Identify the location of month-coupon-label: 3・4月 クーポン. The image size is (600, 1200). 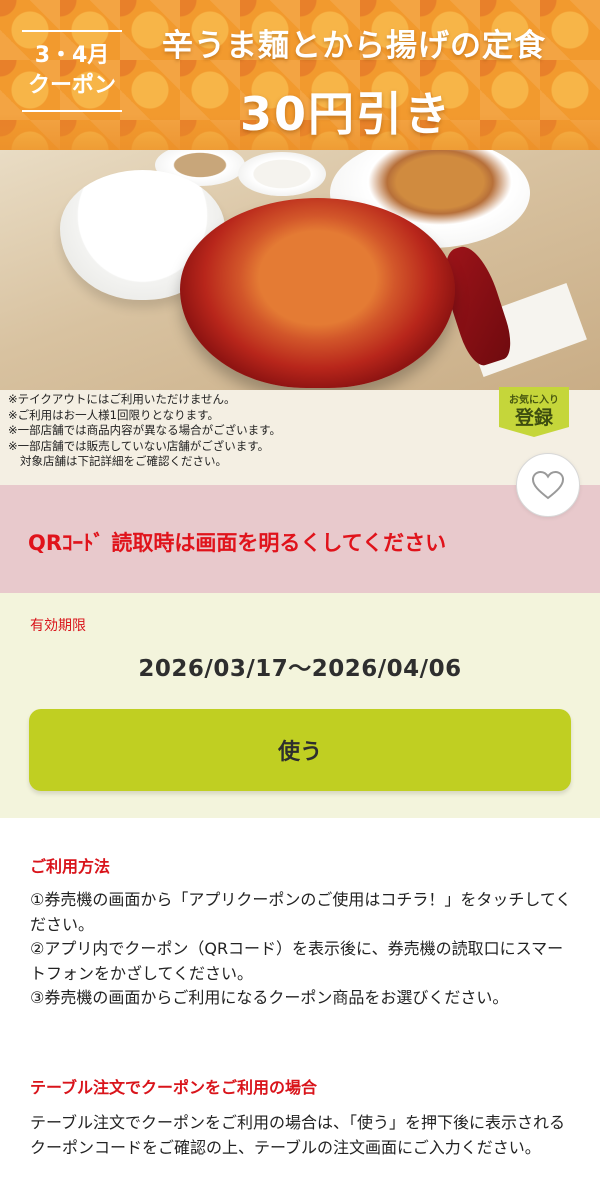
(72, 71).